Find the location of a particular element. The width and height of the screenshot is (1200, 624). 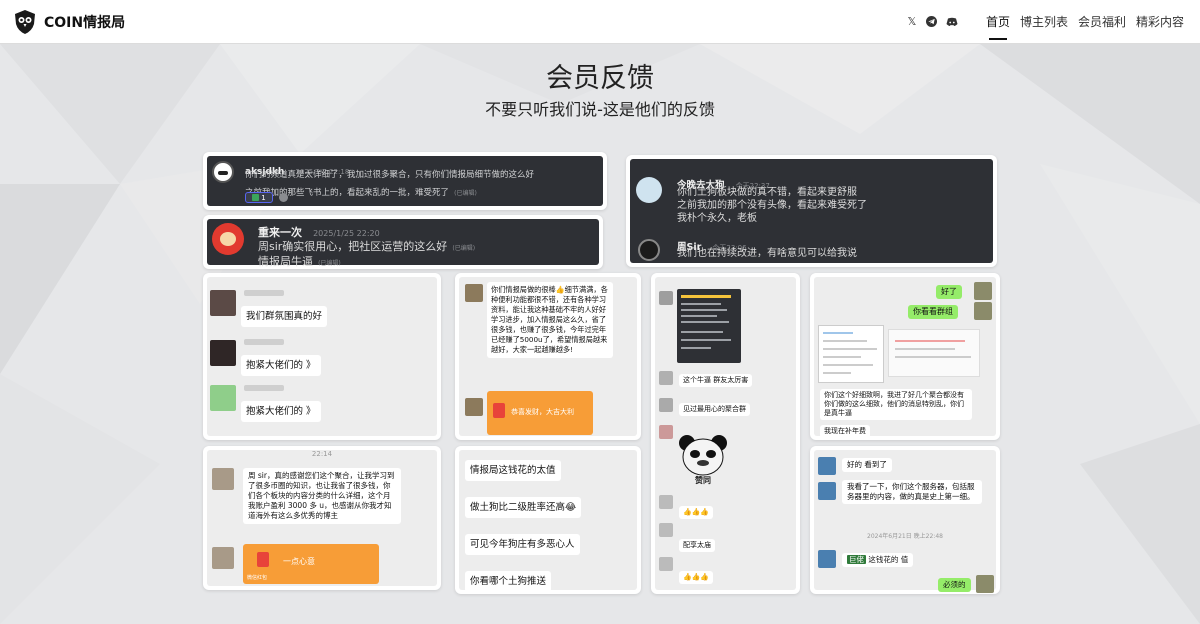

reaction-count: 1 is located at coordinates (263, 197).